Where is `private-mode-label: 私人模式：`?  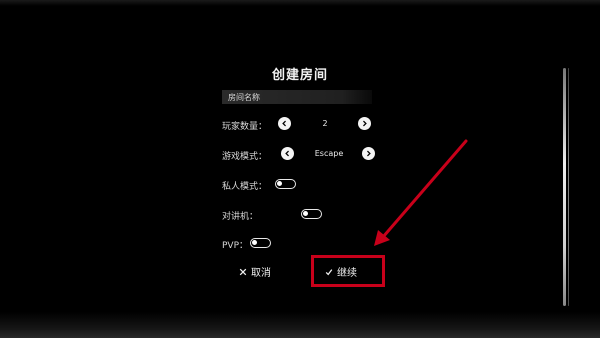 private-mode-label: 私人模式： is located at coordinates (245, 187).